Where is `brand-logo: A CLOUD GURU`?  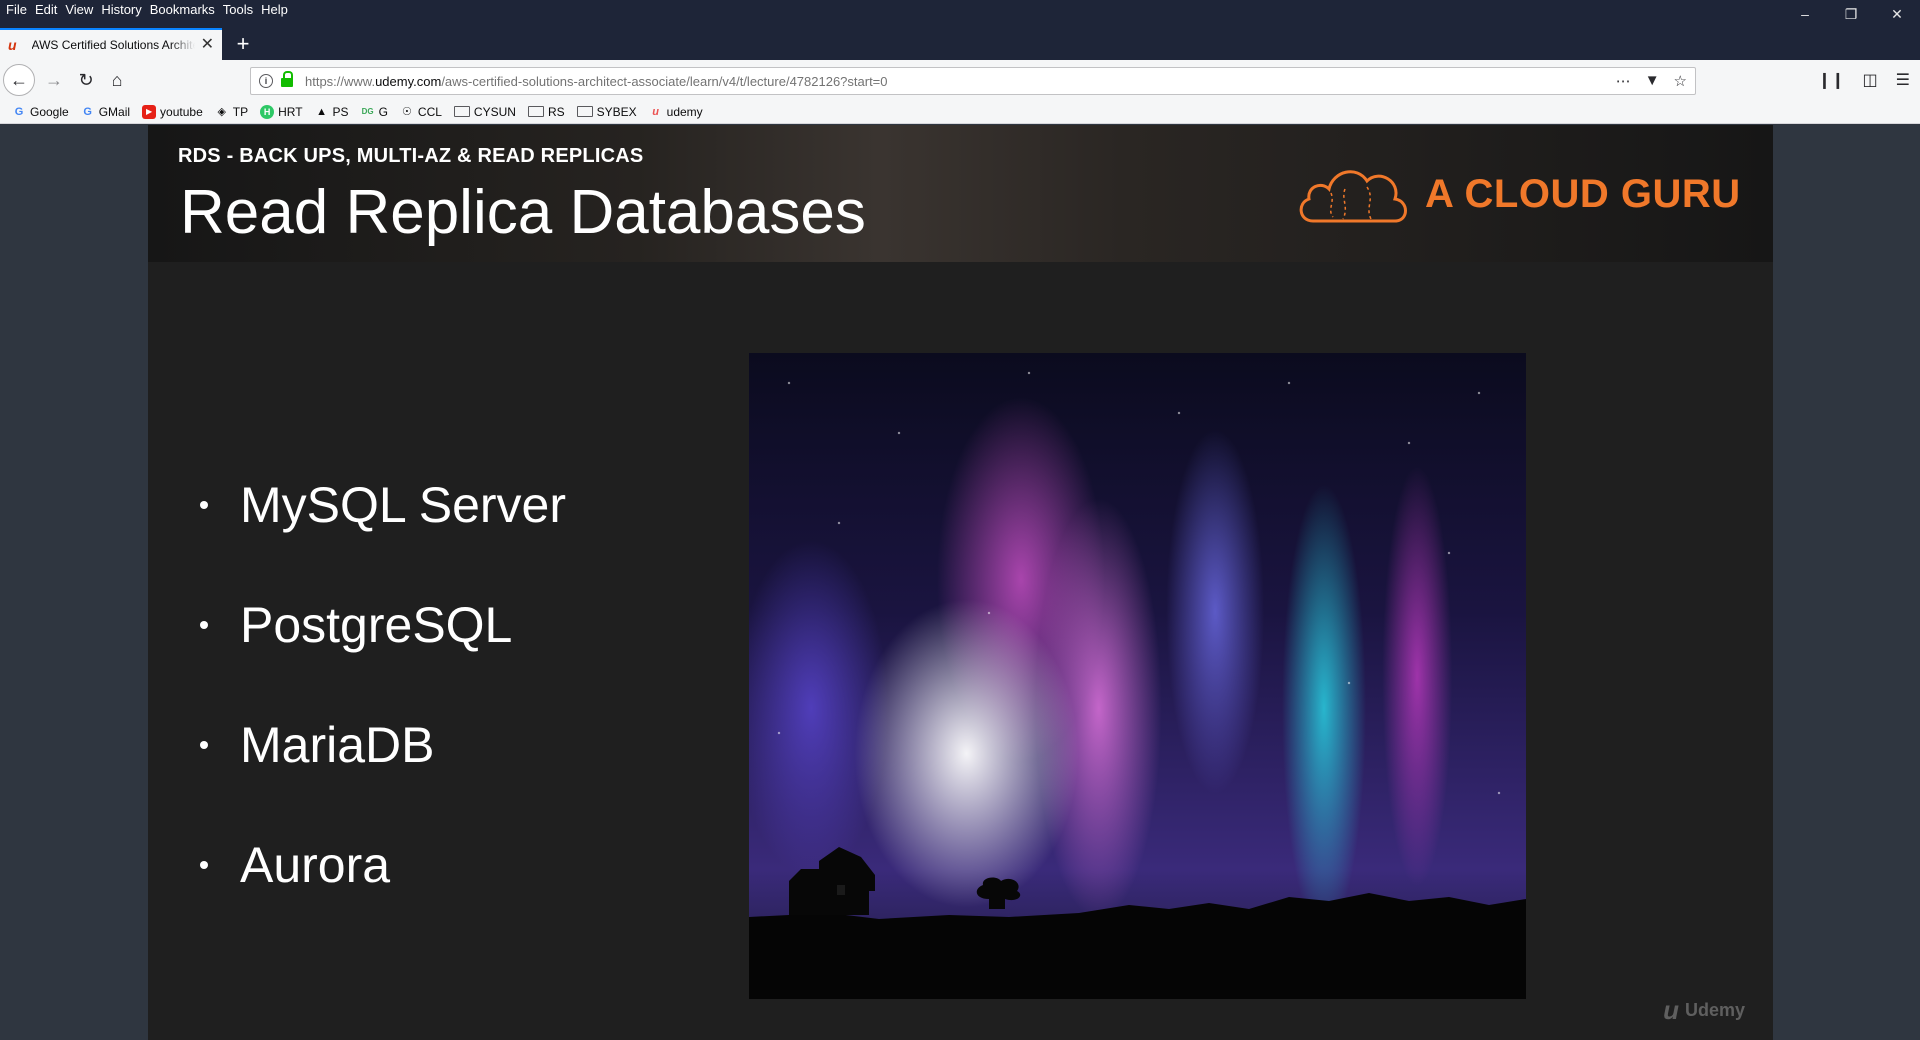 brand-logo: A CLOUD GURU is located at coordinates (1518, 194).